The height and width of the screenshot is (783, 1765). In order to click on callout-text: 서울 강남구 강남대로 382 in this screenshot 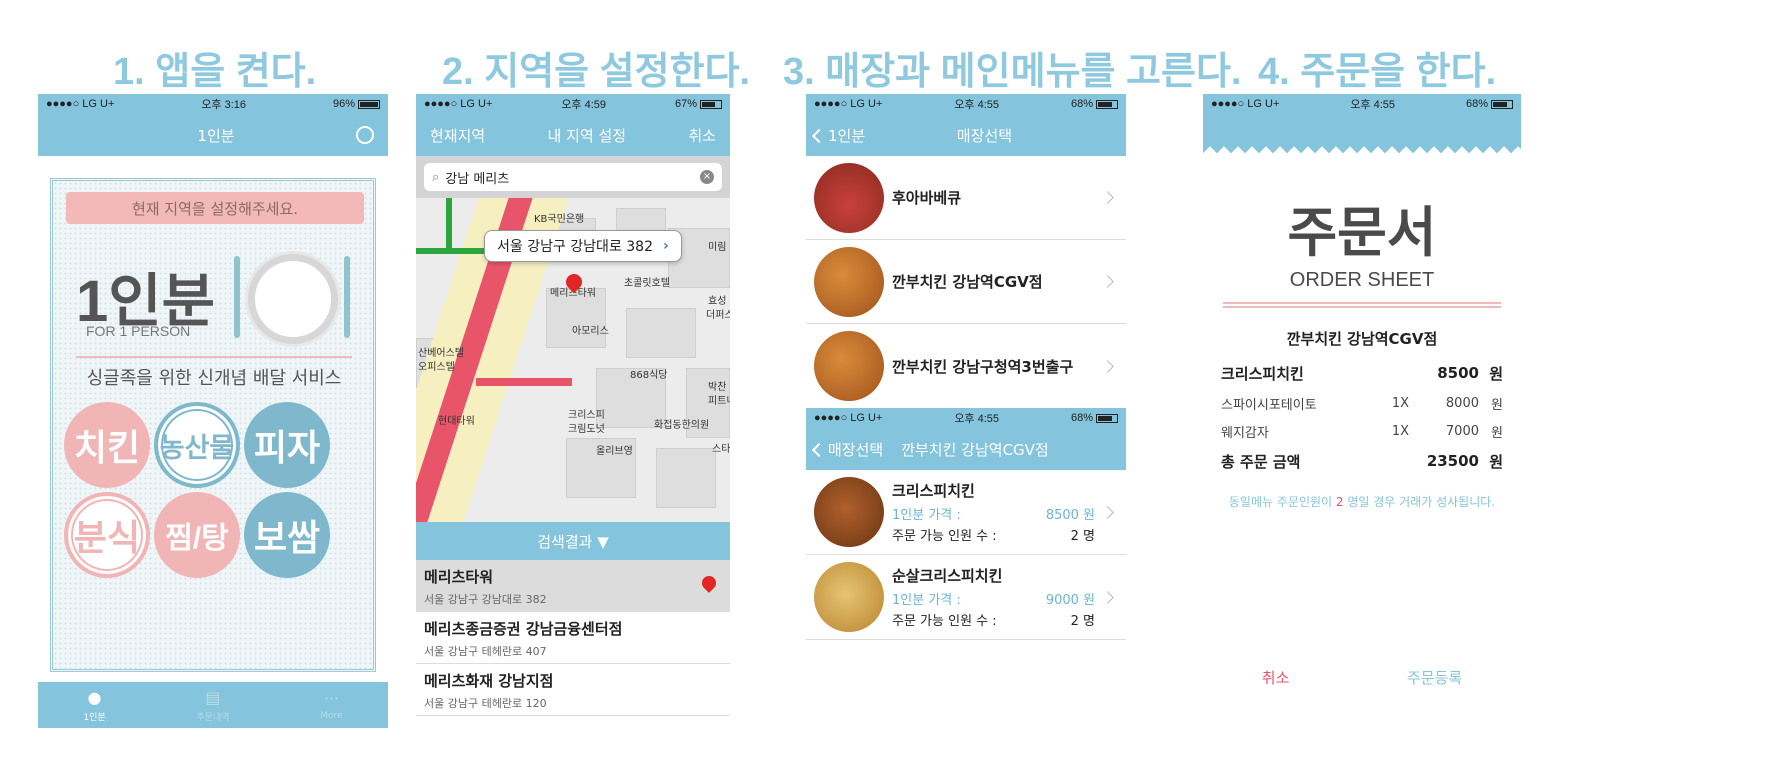, I will do `click(575, 247)`.